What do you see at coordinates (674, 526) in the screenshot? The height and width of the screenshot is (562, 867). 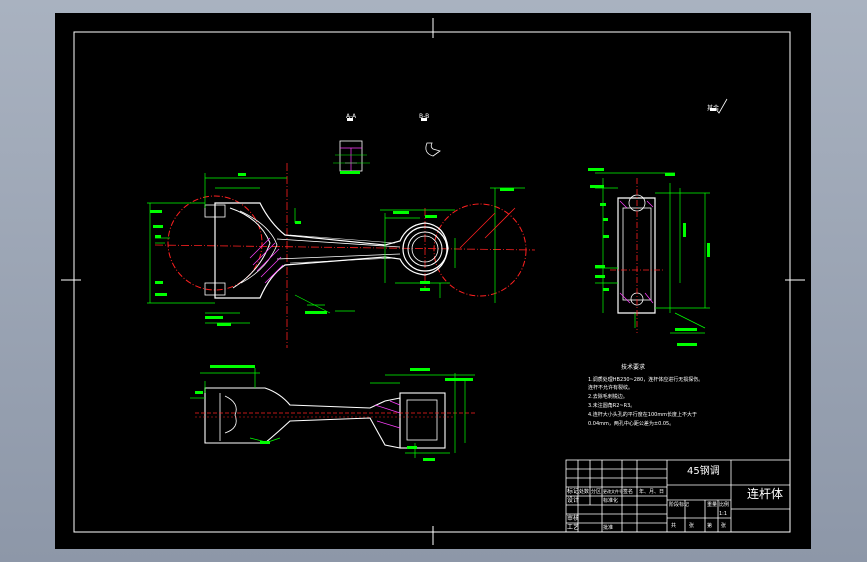 I see `sheet-total: 共` at bounding box center [674, 526].